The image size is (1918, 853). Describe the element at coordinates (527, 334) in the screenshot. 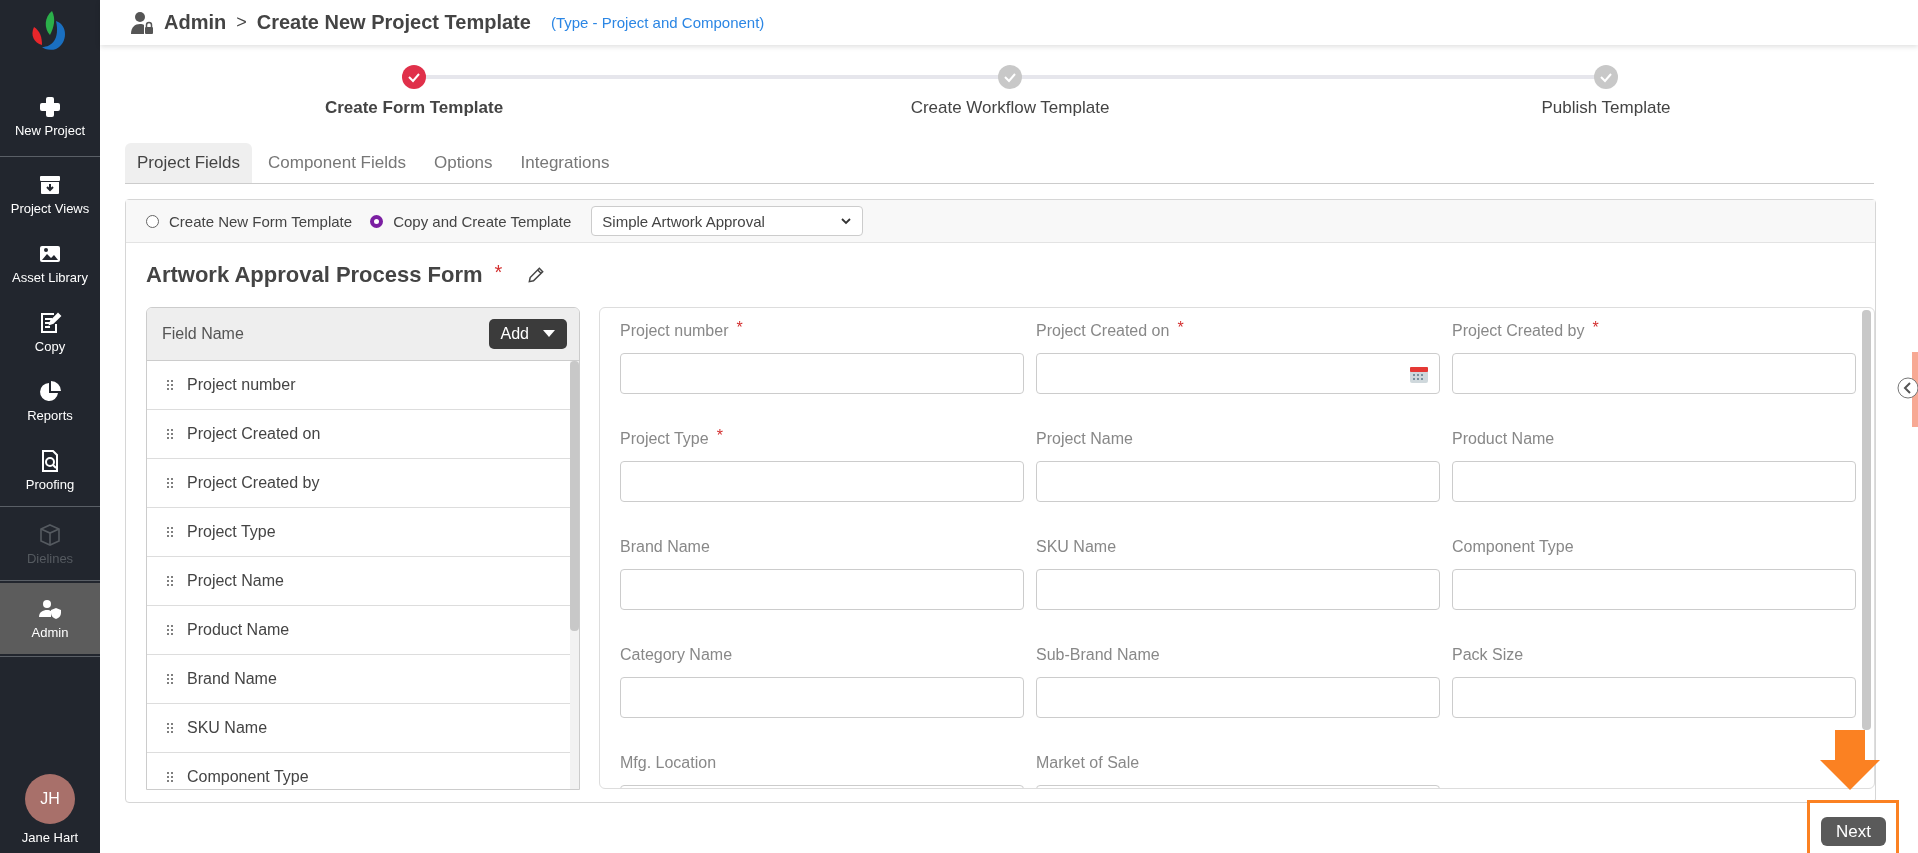

I see `add-dropdown-button: Add` at that location.